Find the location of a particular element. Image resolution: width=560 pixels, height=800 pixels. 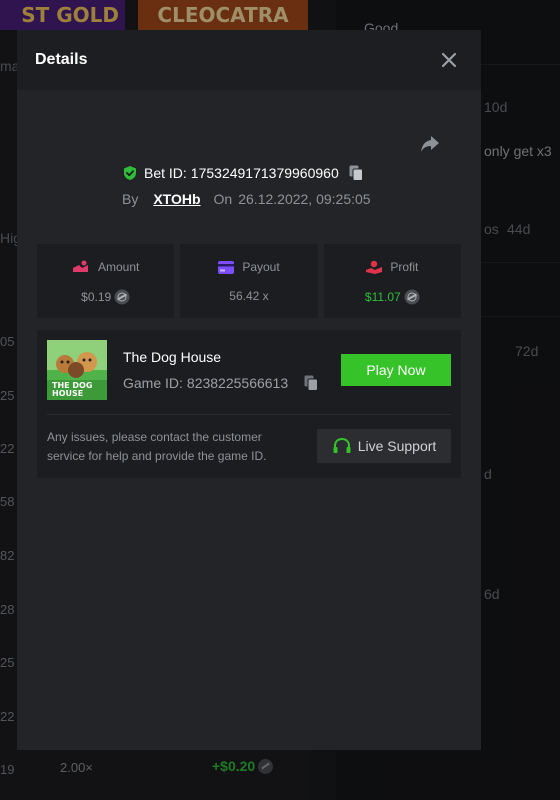

close-button is located at coordinates (449, 60).